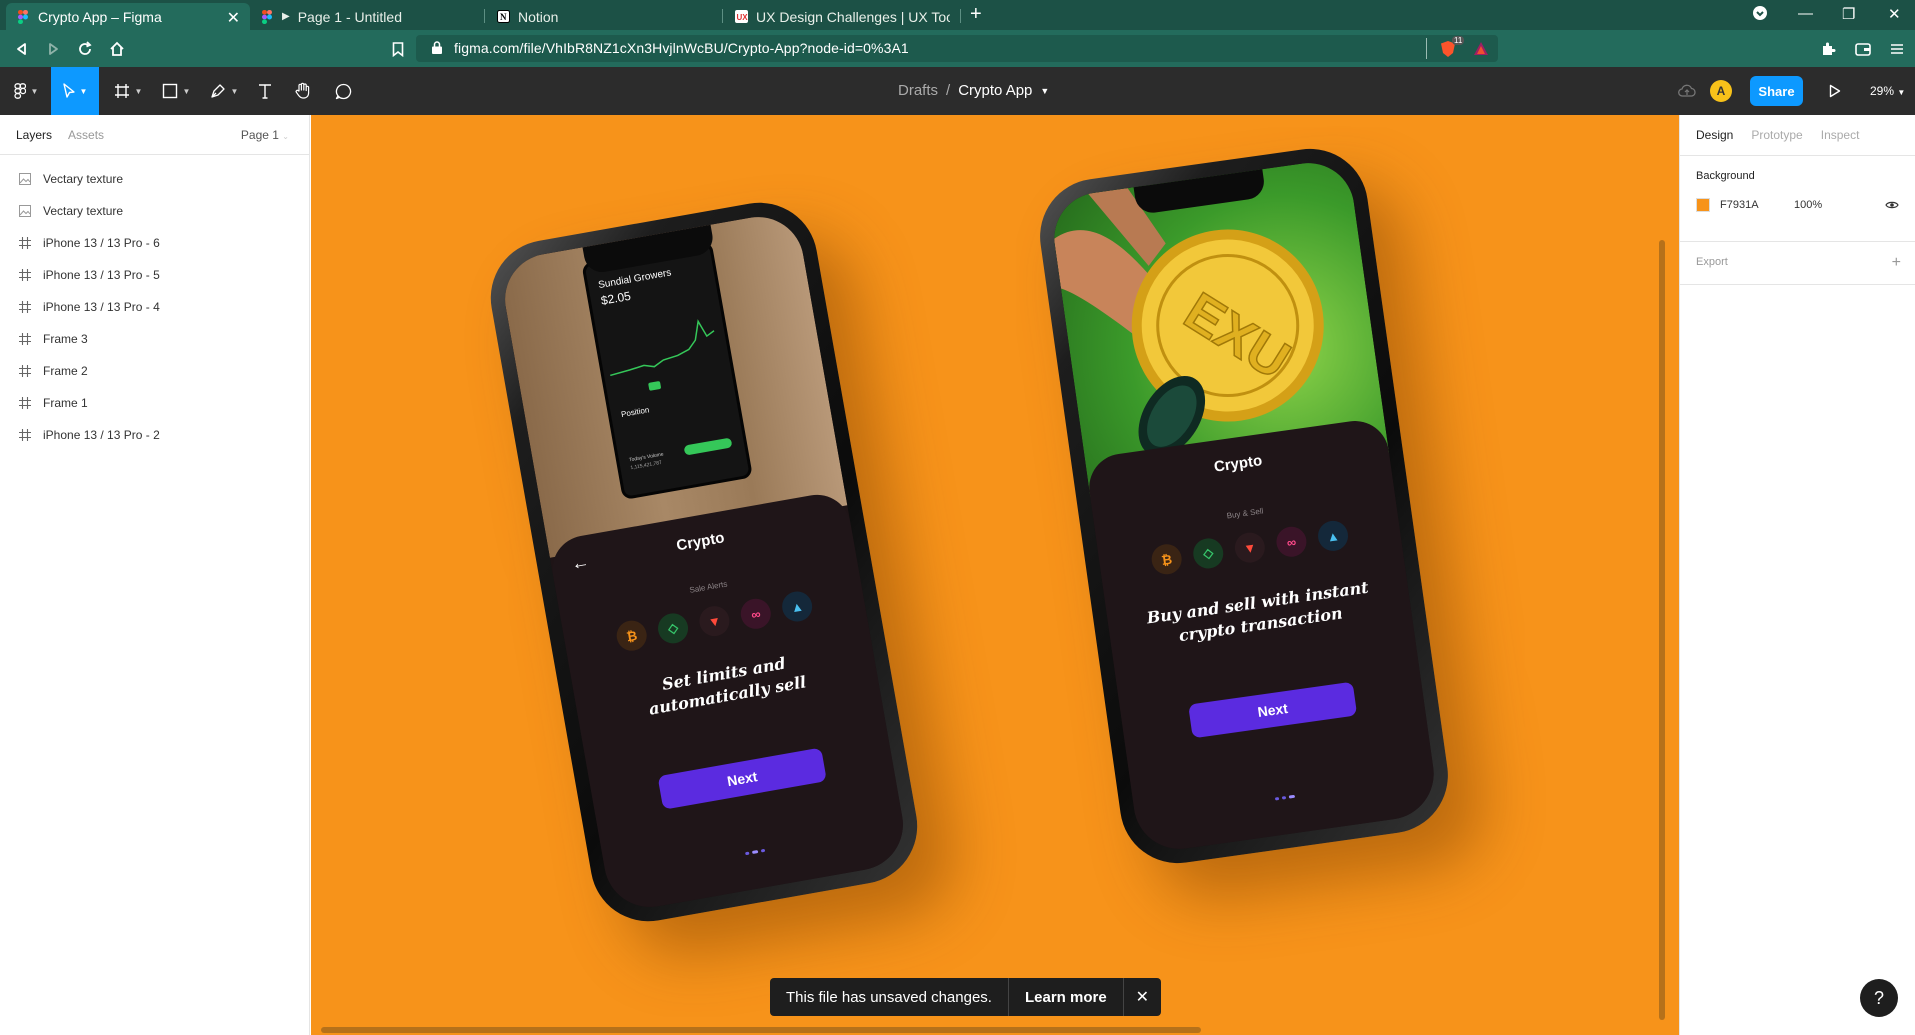  Describe the element at coordinates (1066, 997) in the screenshot. I see `learn-more-button: Learn more` at that location.